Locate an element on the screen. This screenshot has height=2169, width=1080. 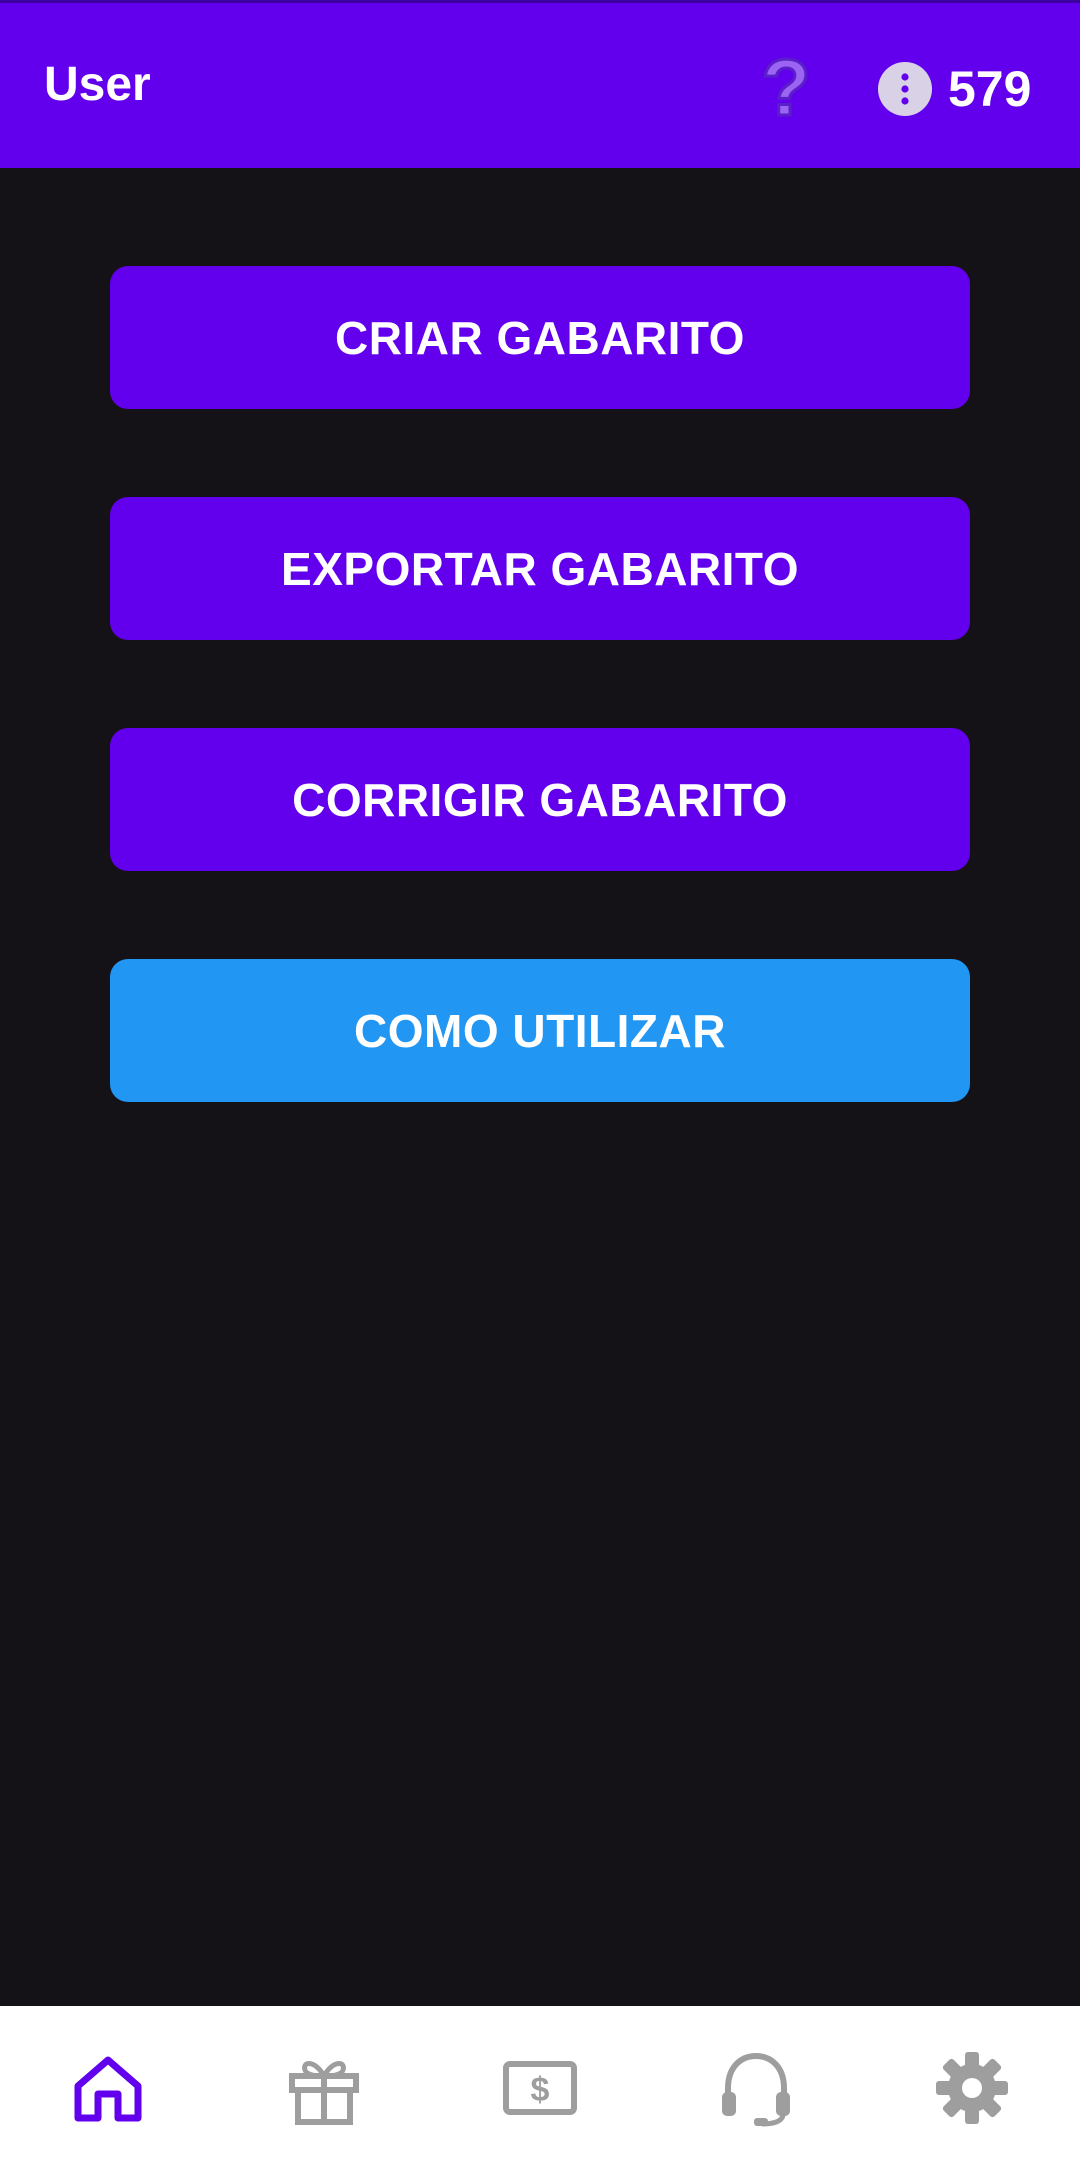
nav-item-gift is located at coordinates (324, 2087).